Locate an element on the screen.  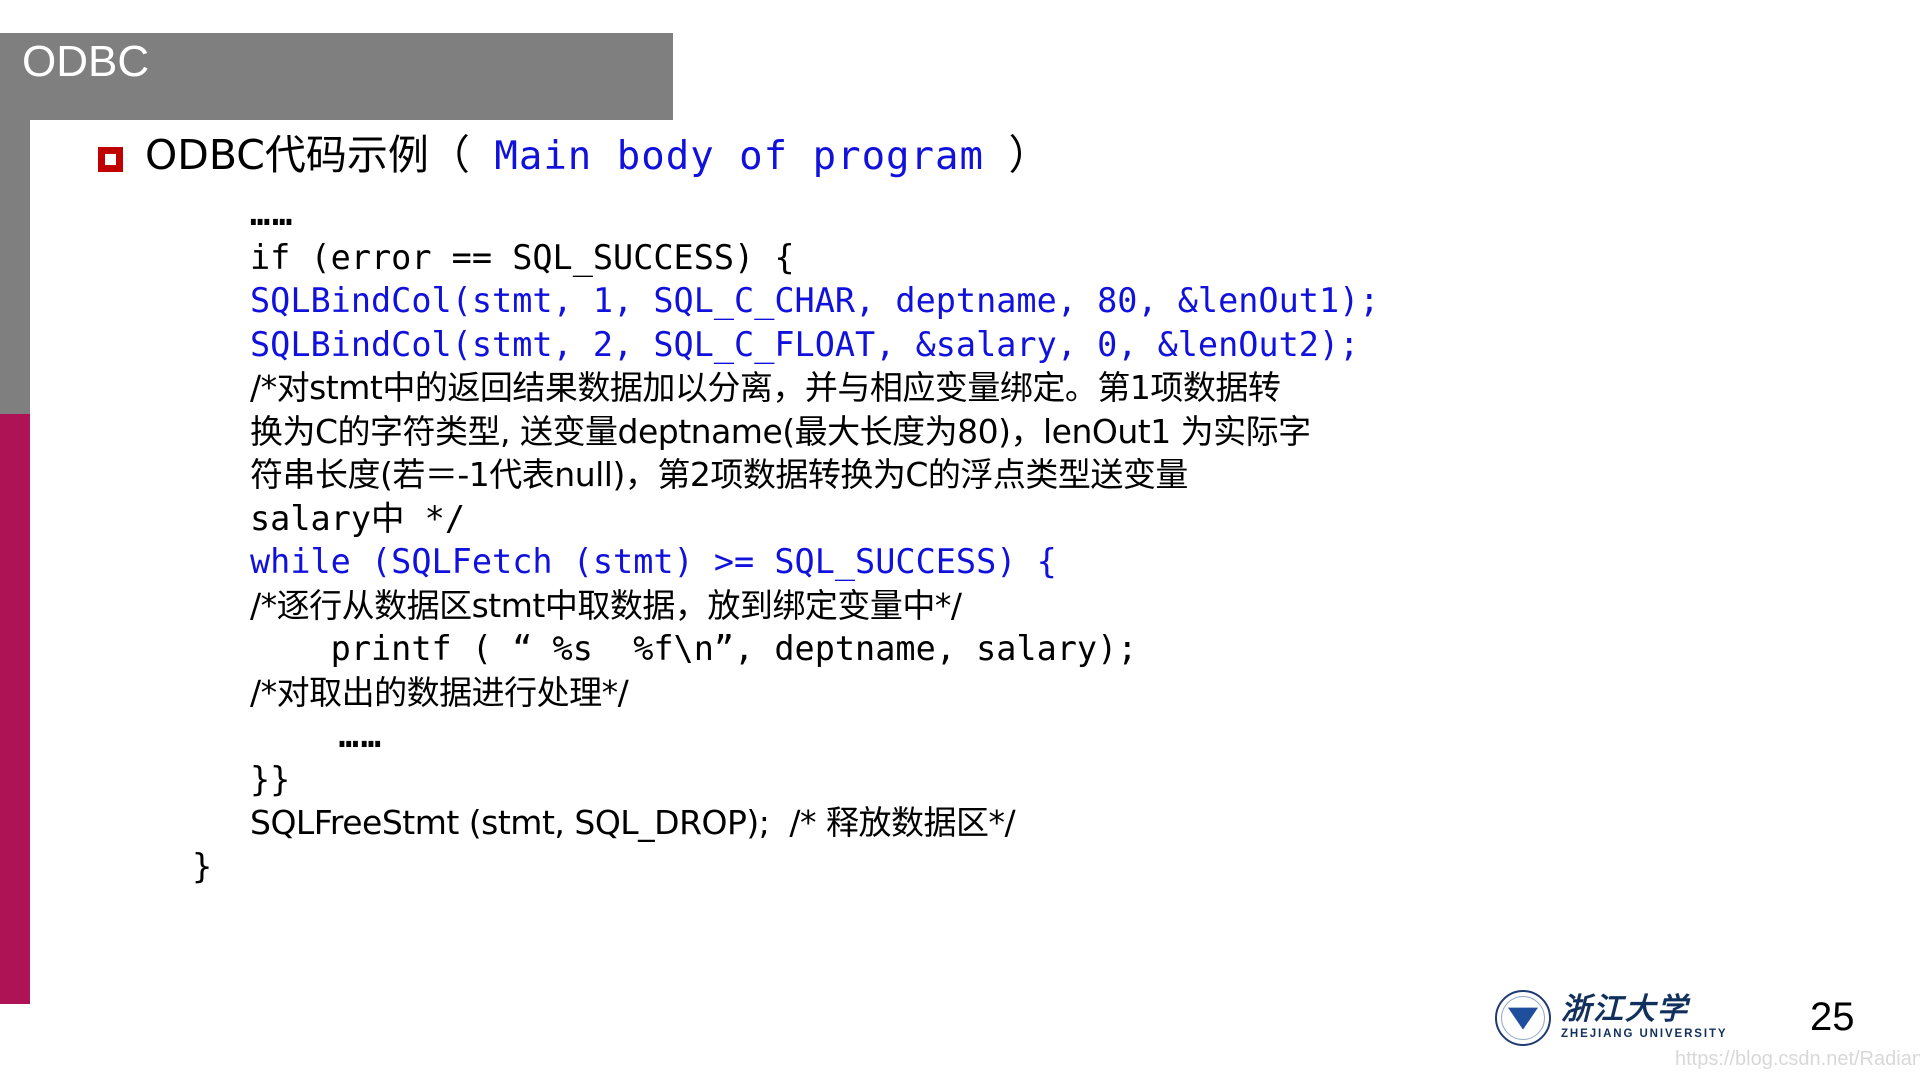
bullet-item-label: ODBC代码示例（ Main body of program ） is located at coordinates (597, 156).